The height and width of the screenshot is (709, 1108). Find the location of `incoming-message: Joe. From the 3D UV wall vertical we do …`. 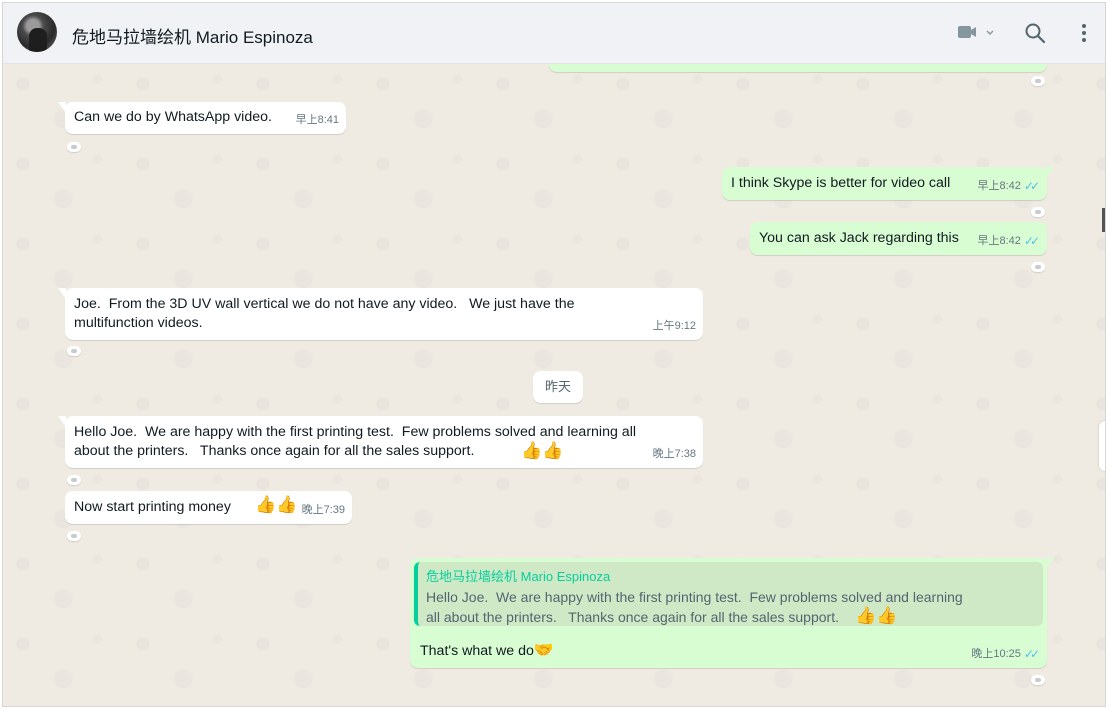

incoming-message: Joe. From the 3D UV wall vertical we do … is located at coordinates (380, 314).